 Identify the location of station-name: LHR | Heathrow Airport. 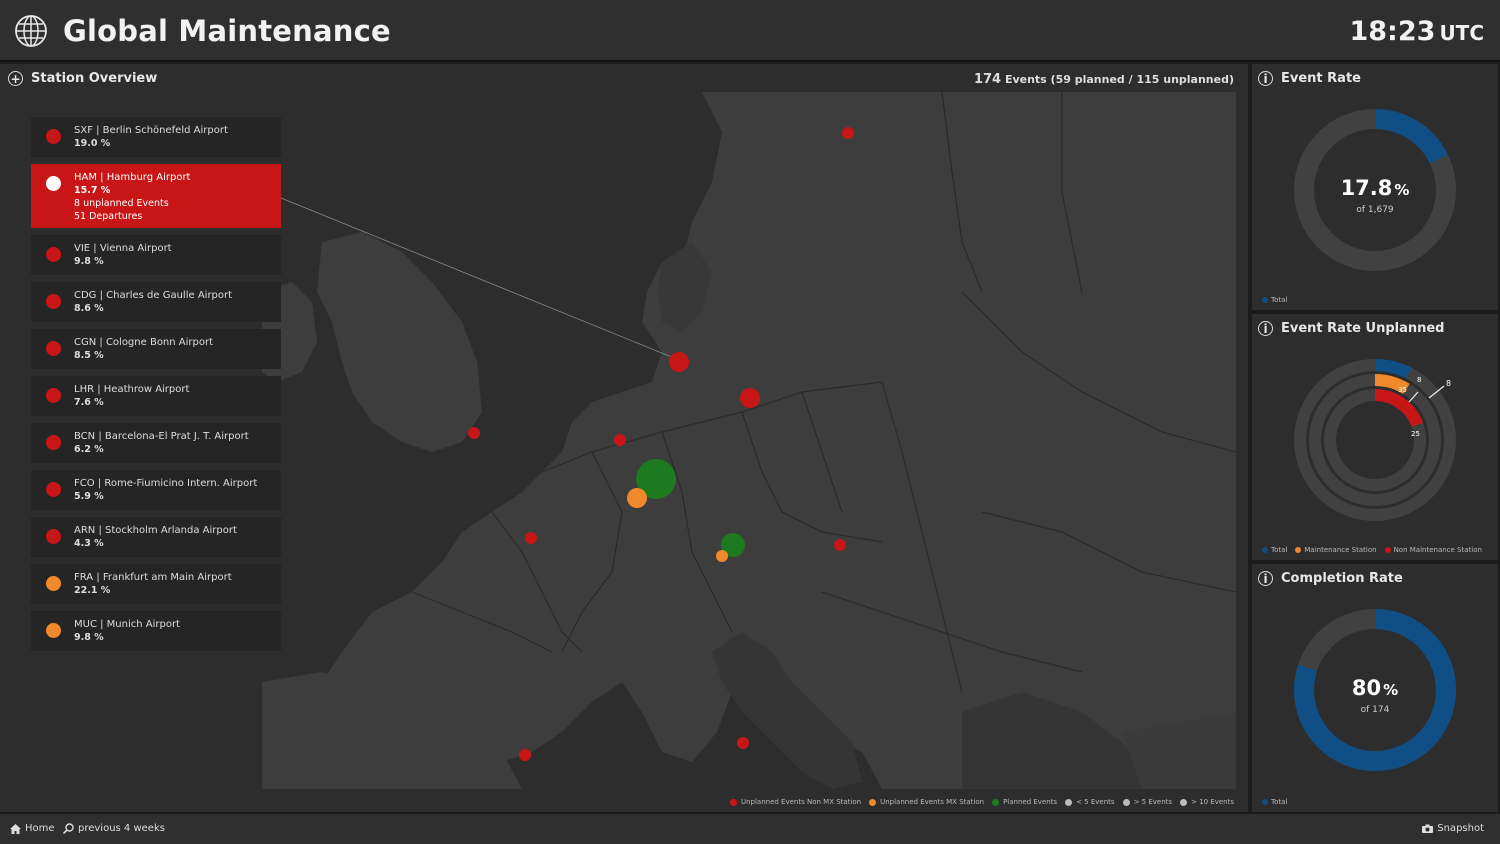
(132, 389).